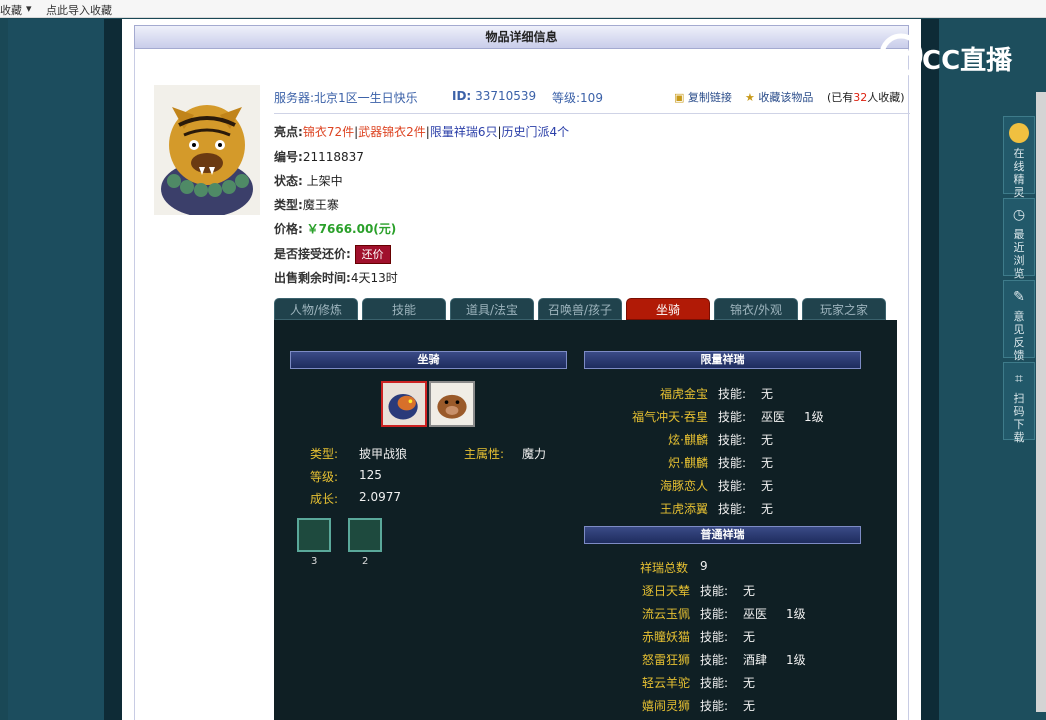 Image resolution: width=1046 pixels, height=720 pixels. I want to click on normal-item-name: 赤瞳妖猫, so click(665, 637).